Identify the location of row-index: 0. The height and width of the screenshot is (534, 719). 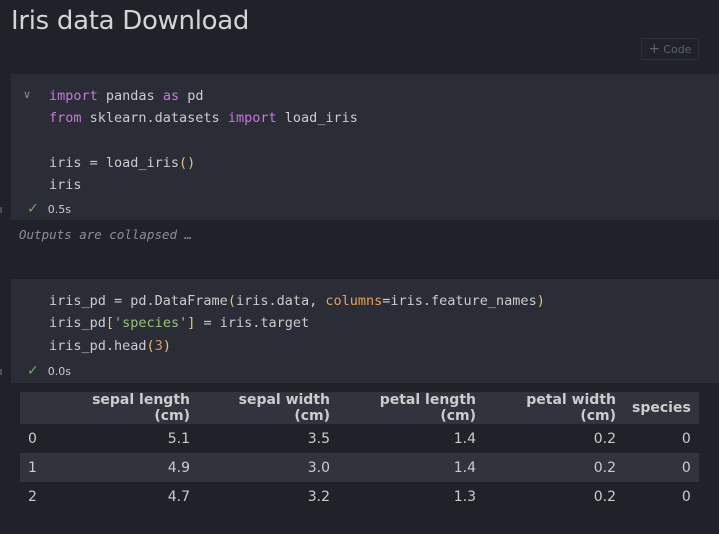
(32, 438).